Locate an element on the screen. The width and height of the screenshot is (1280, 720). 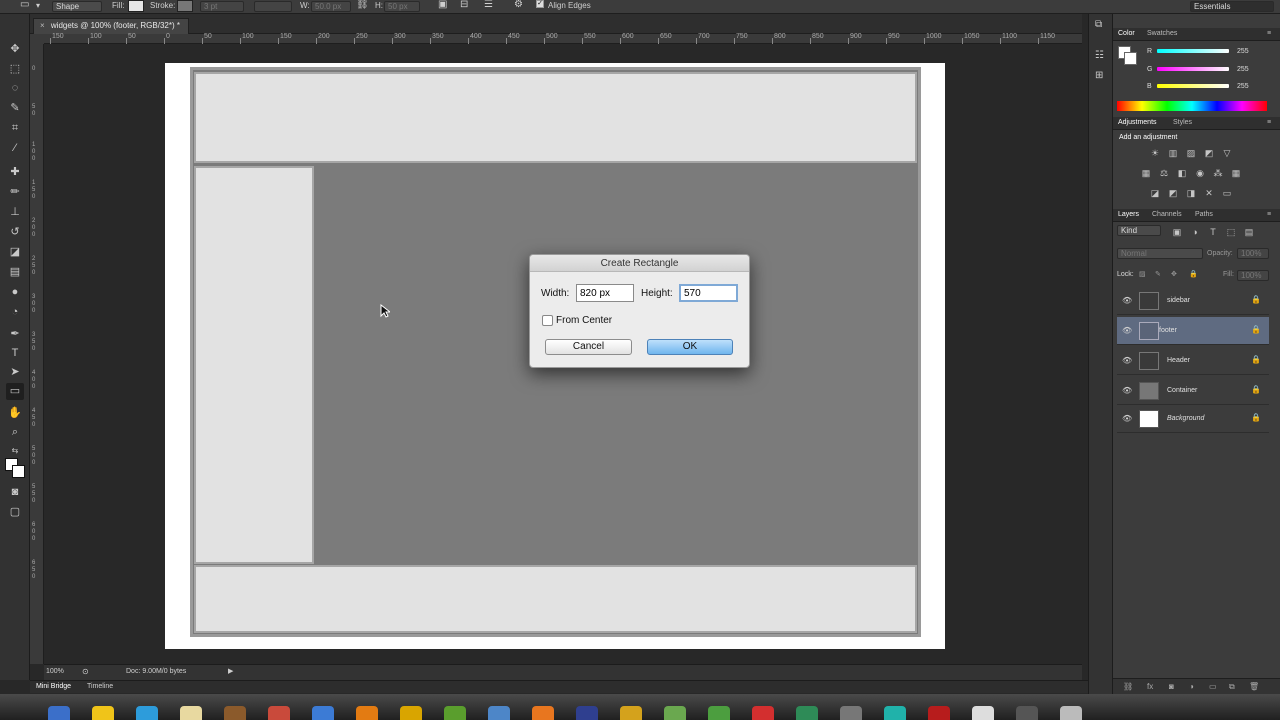
path-operations-icon: ▣ is located at coordinates (442, 5).